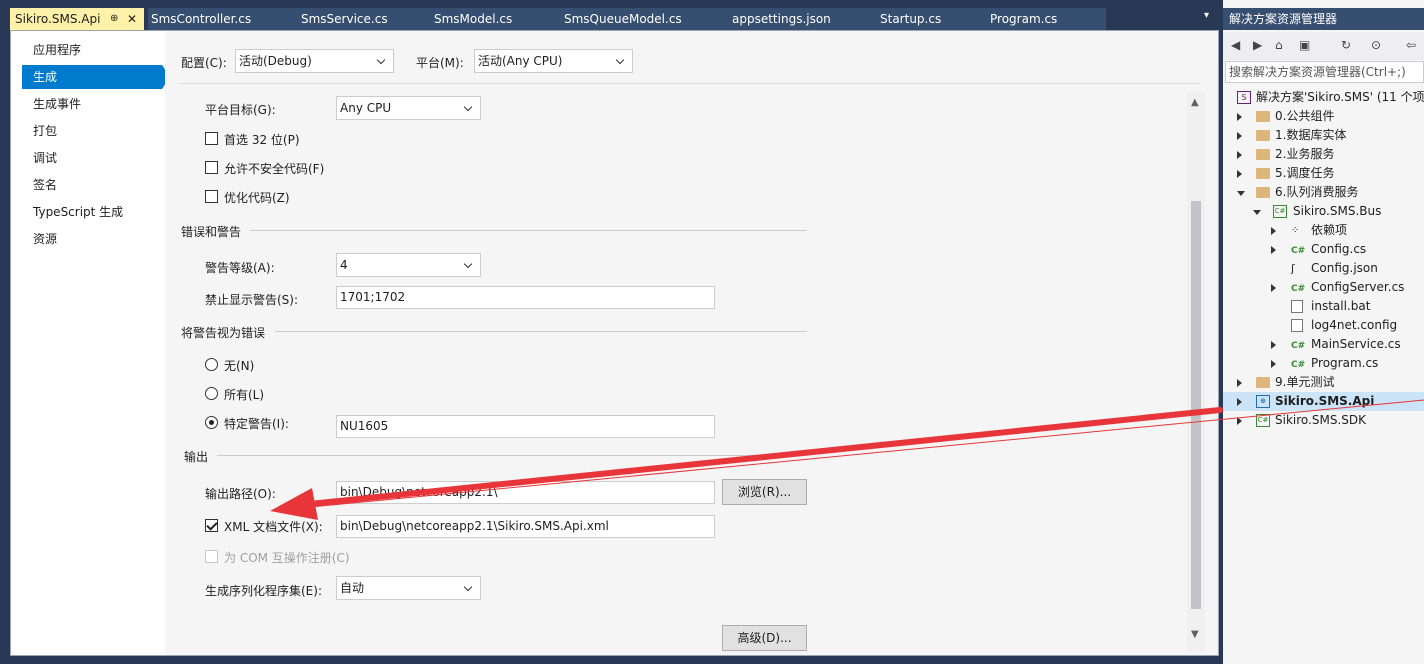 The image size is (1424, 664). What do you see at coordinates (96, 77) in the screenshot?
I see `nav-build: 生成` at bounding box center [96, 77].